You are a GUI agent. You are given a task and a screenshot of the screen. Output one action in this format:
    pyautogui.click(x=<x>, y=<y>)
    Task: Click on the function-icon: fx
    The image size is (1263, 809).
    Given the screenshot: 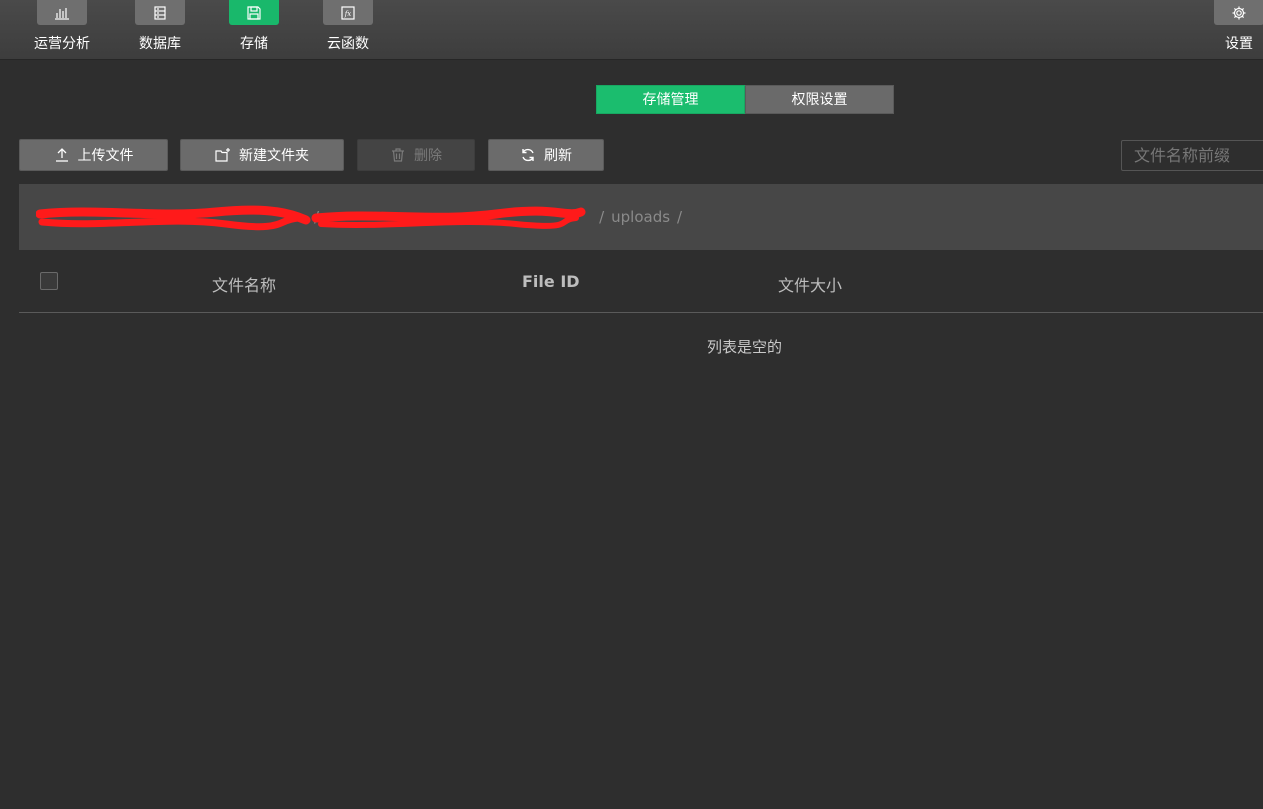 What is the action you would take?
    pyautogui.click(x=348, y=12)
    